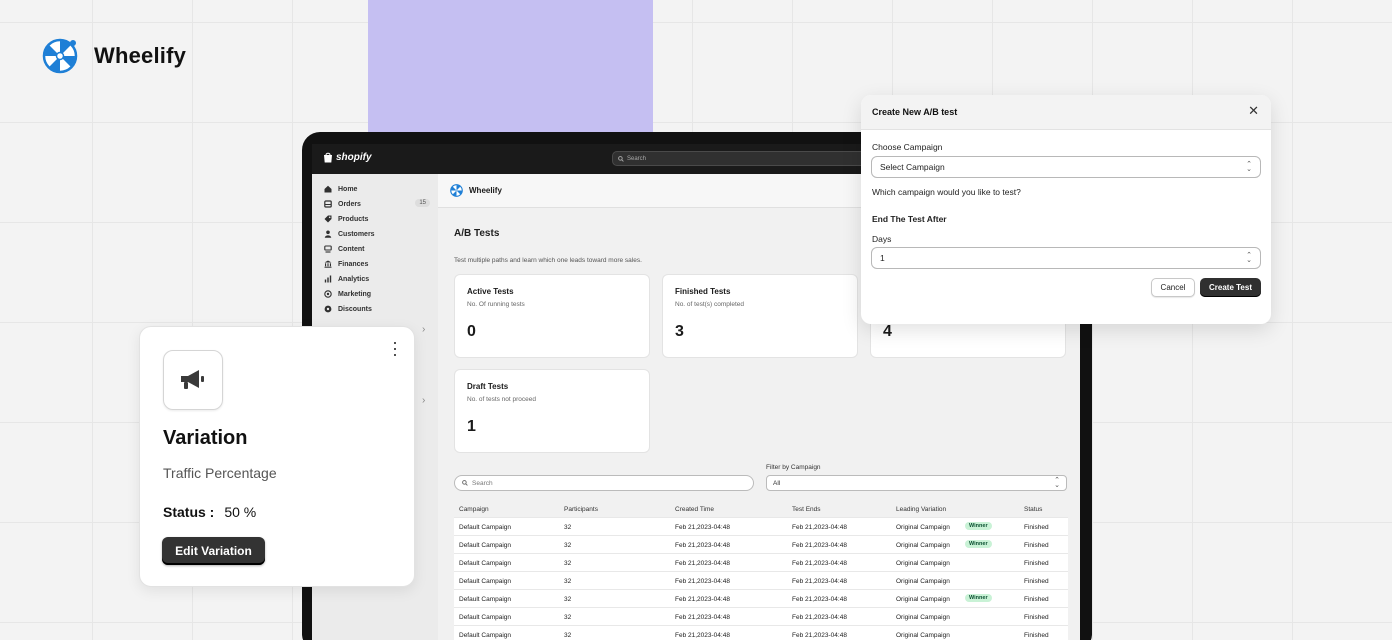 The image size is (1392, 640). I want to click on stat-value: 3, so click(679, 331).